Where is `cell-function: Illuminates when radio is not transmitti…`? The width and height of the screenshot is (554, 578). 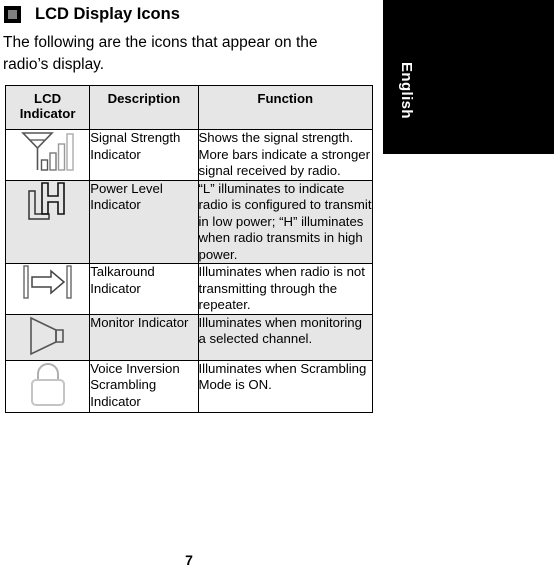 cell-function: Illuminates when radio is not transmitti… is located at coordinates (285, 289).